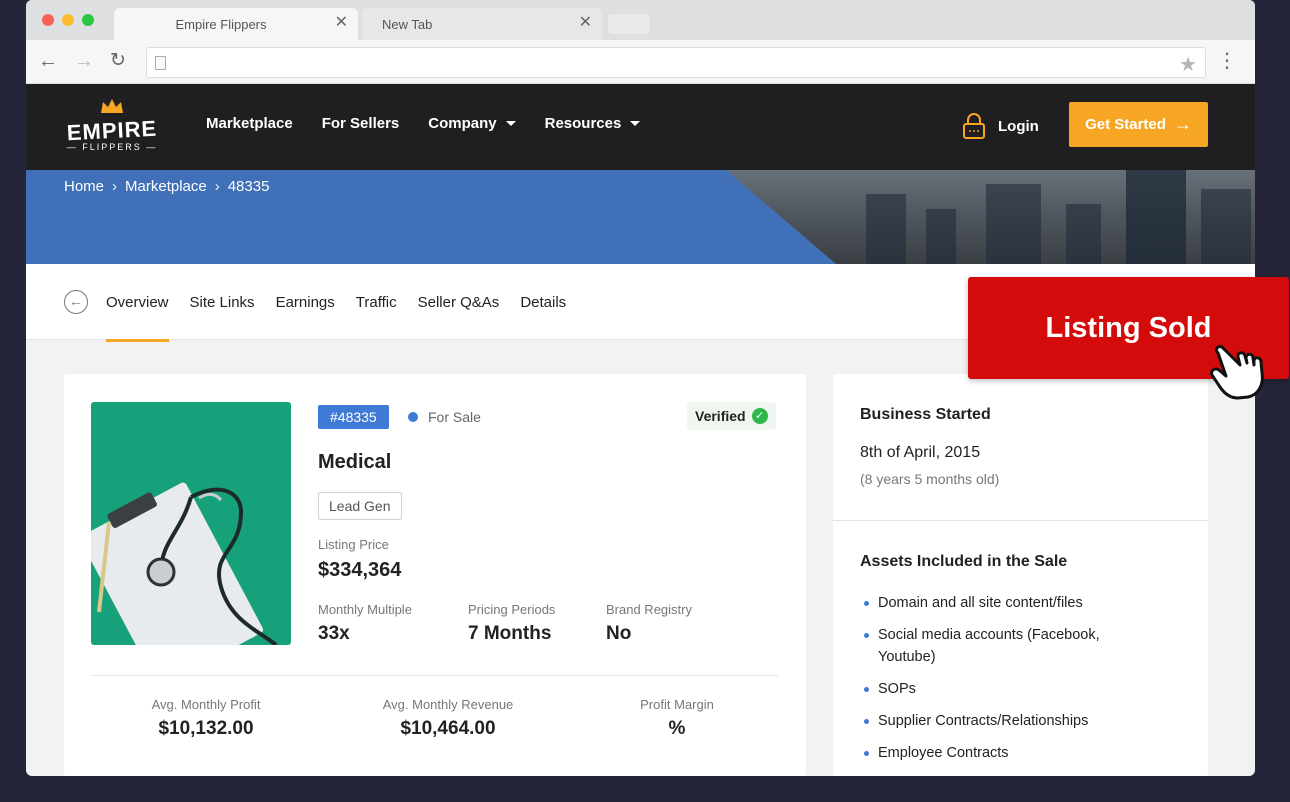 Image resolution: width=1290 pixels, height=802 pixels. I want to click on listing-thumbnail, so click(191, 523).